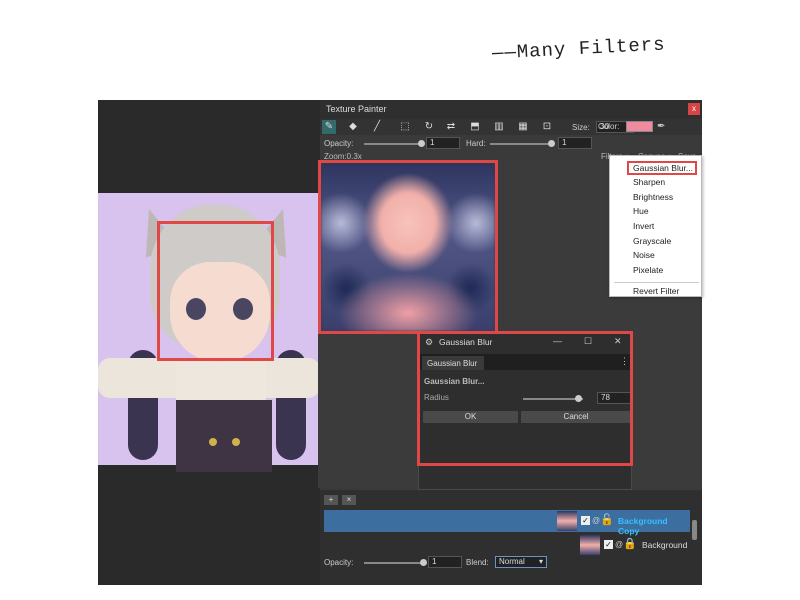  What do you see at coordinates (656, 282) in the screenshot?
I see `menu-separator` at bounding box center [656, 282].